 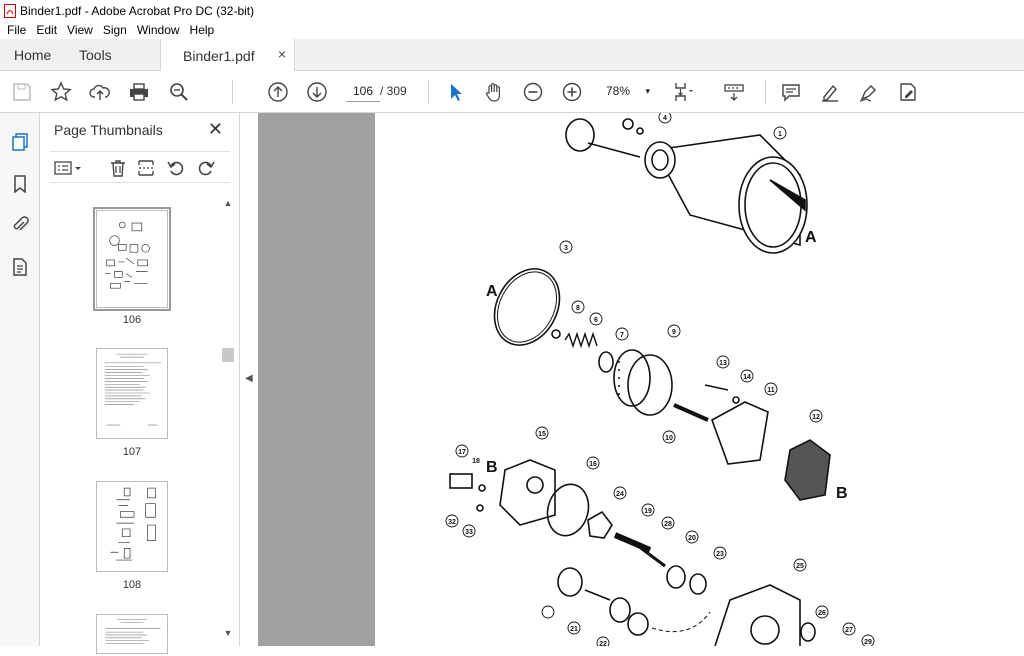 What do you see at coordinates (578, 308) in the screenshot?
I see `callout-8: 8` at bounding box center [578, 308].